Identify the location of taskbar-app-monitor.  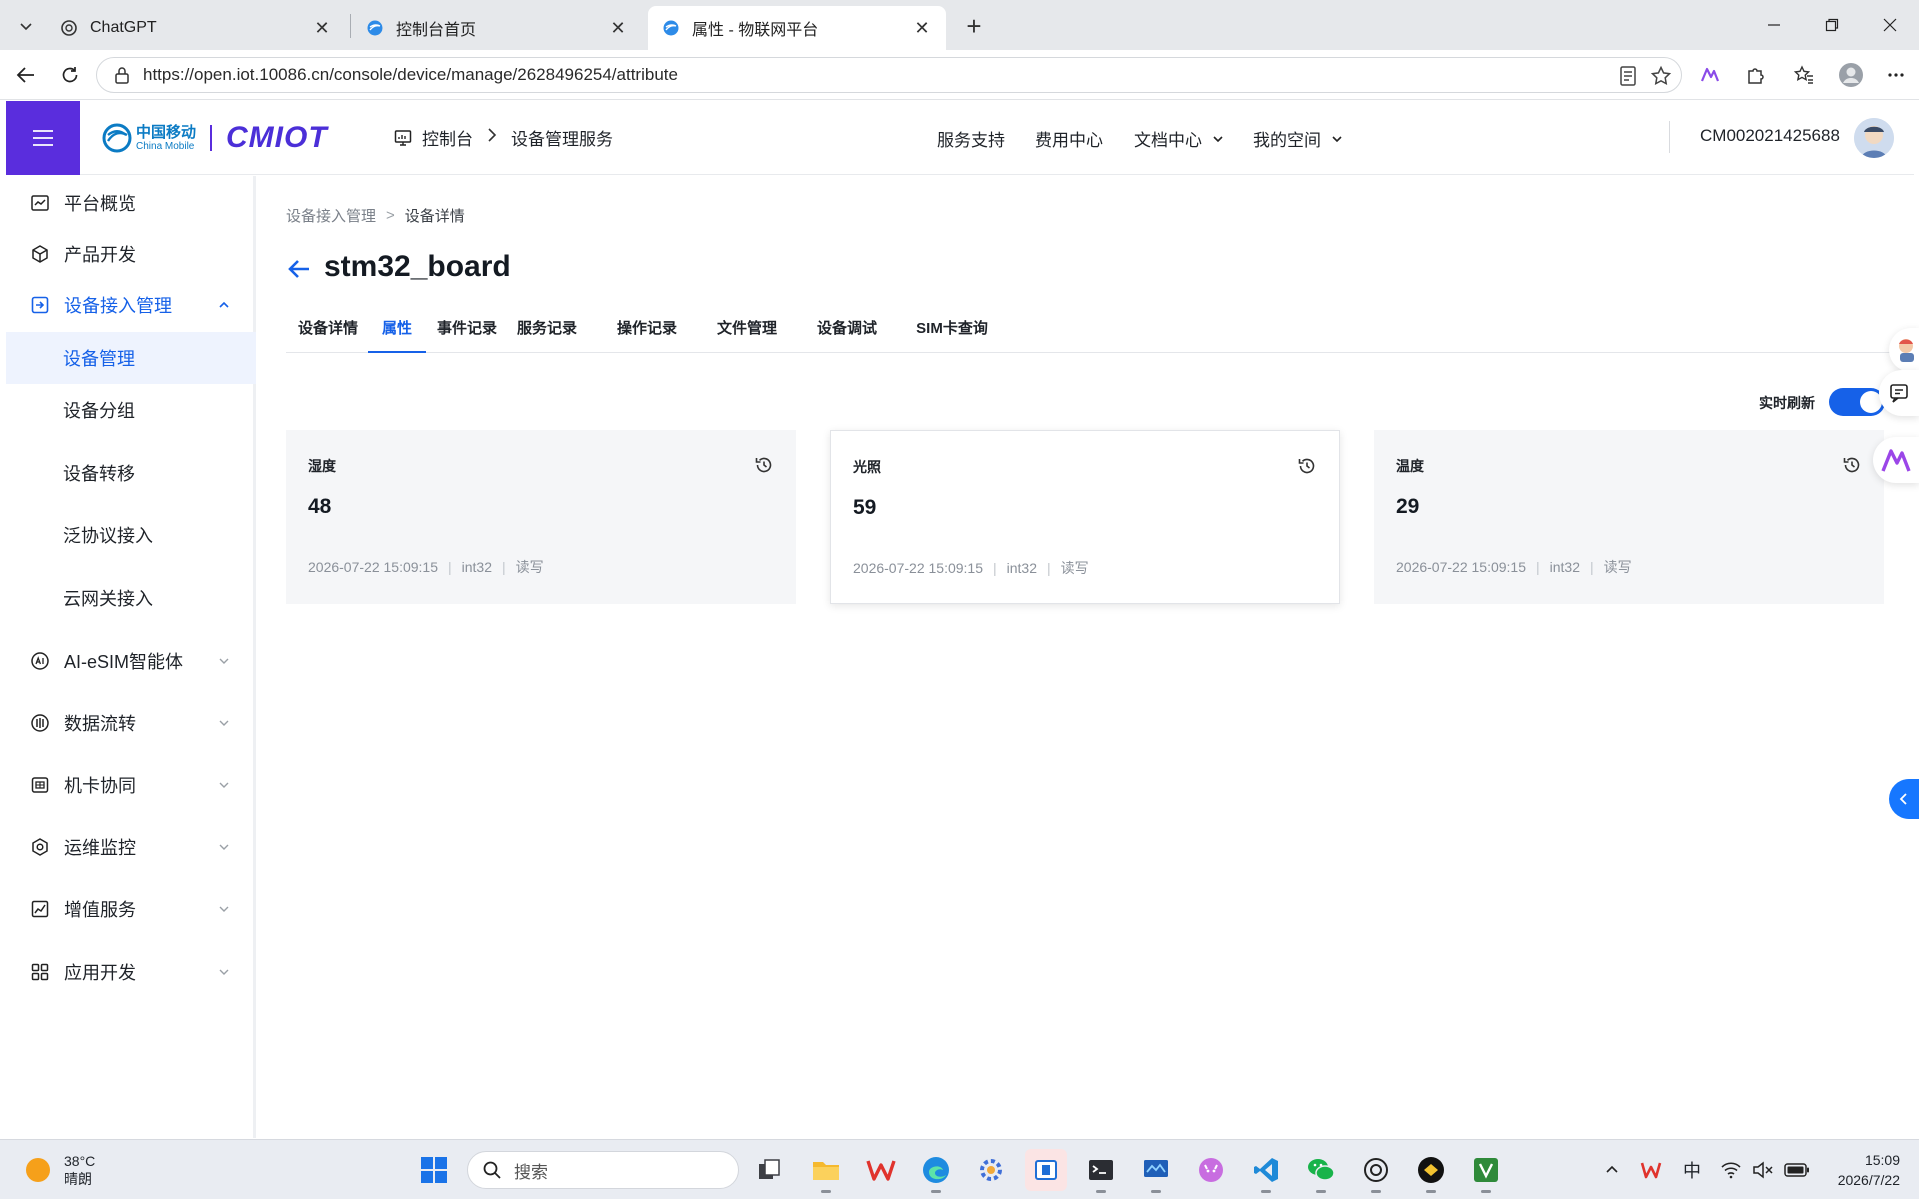
(1156, 1171).